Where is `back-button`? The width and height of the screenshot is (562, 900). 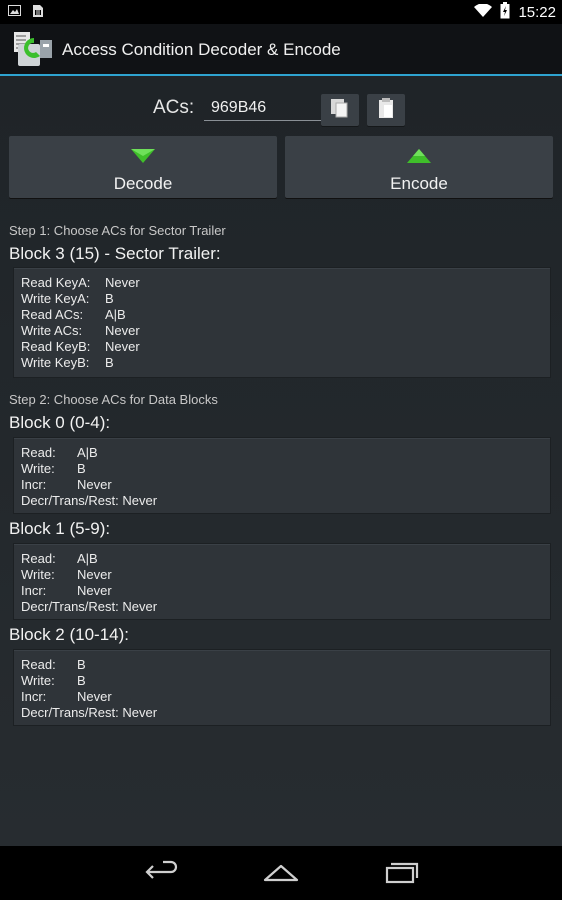 back-button is located at coordinates (161, 873).